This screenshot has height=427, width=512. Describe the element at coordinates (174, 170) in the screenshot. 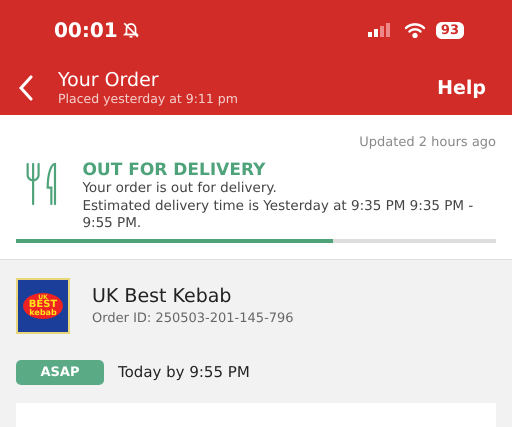

I see `delivery-status: OUT FOR DELIVERY` at that location.